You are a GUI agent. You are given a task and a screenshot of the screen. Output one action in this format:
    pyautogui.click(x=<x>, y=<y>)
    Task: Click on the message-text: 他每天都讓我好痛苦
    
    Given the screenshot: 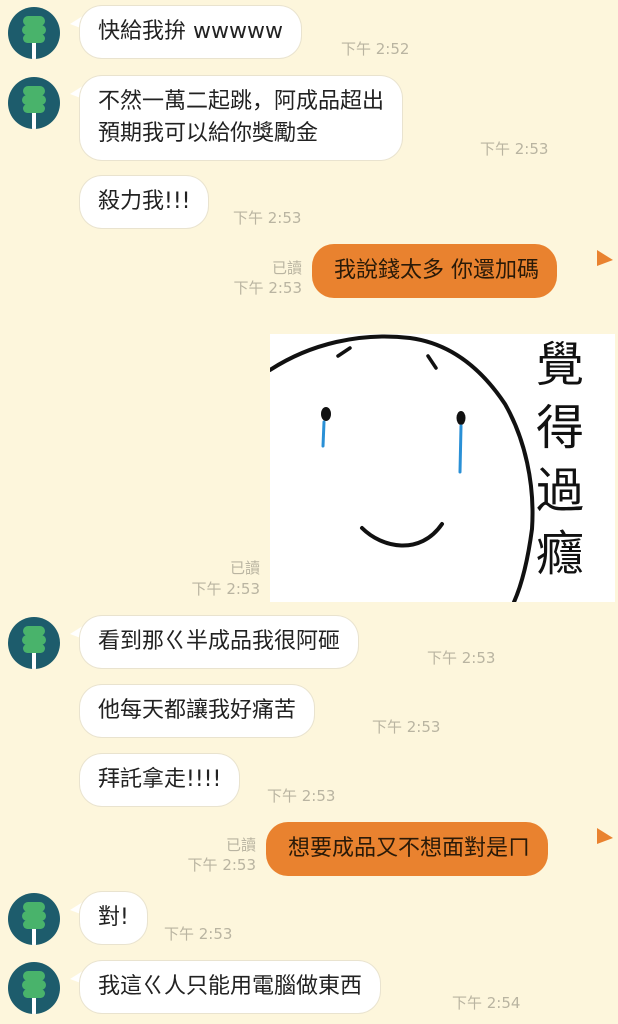 What is the action you would take?
    pyautogui.click(x=197, y=710)
    